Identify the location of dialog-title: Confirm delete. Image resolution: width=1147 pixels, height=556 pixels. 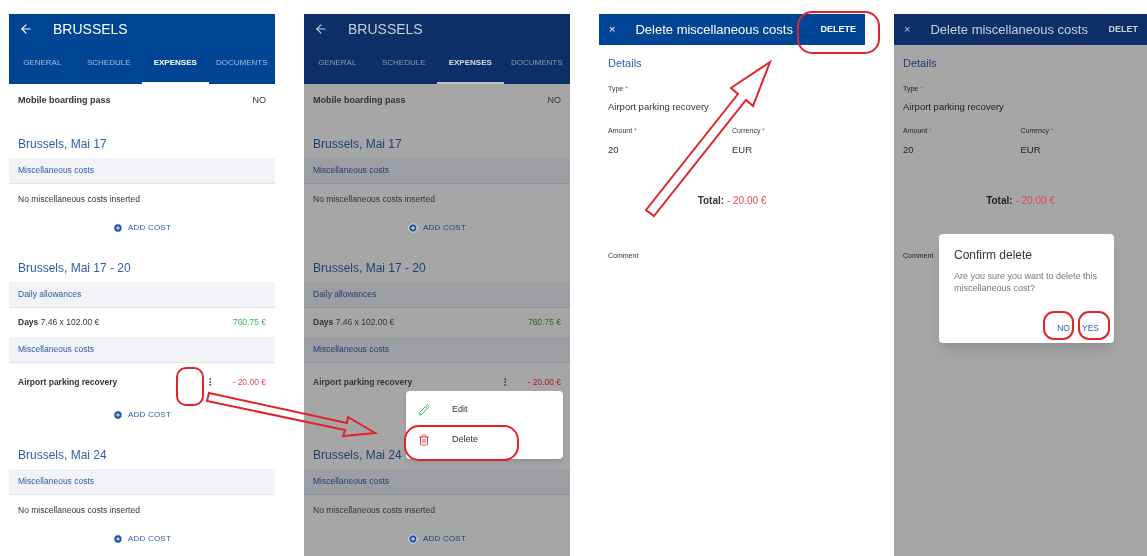
(994, 255).